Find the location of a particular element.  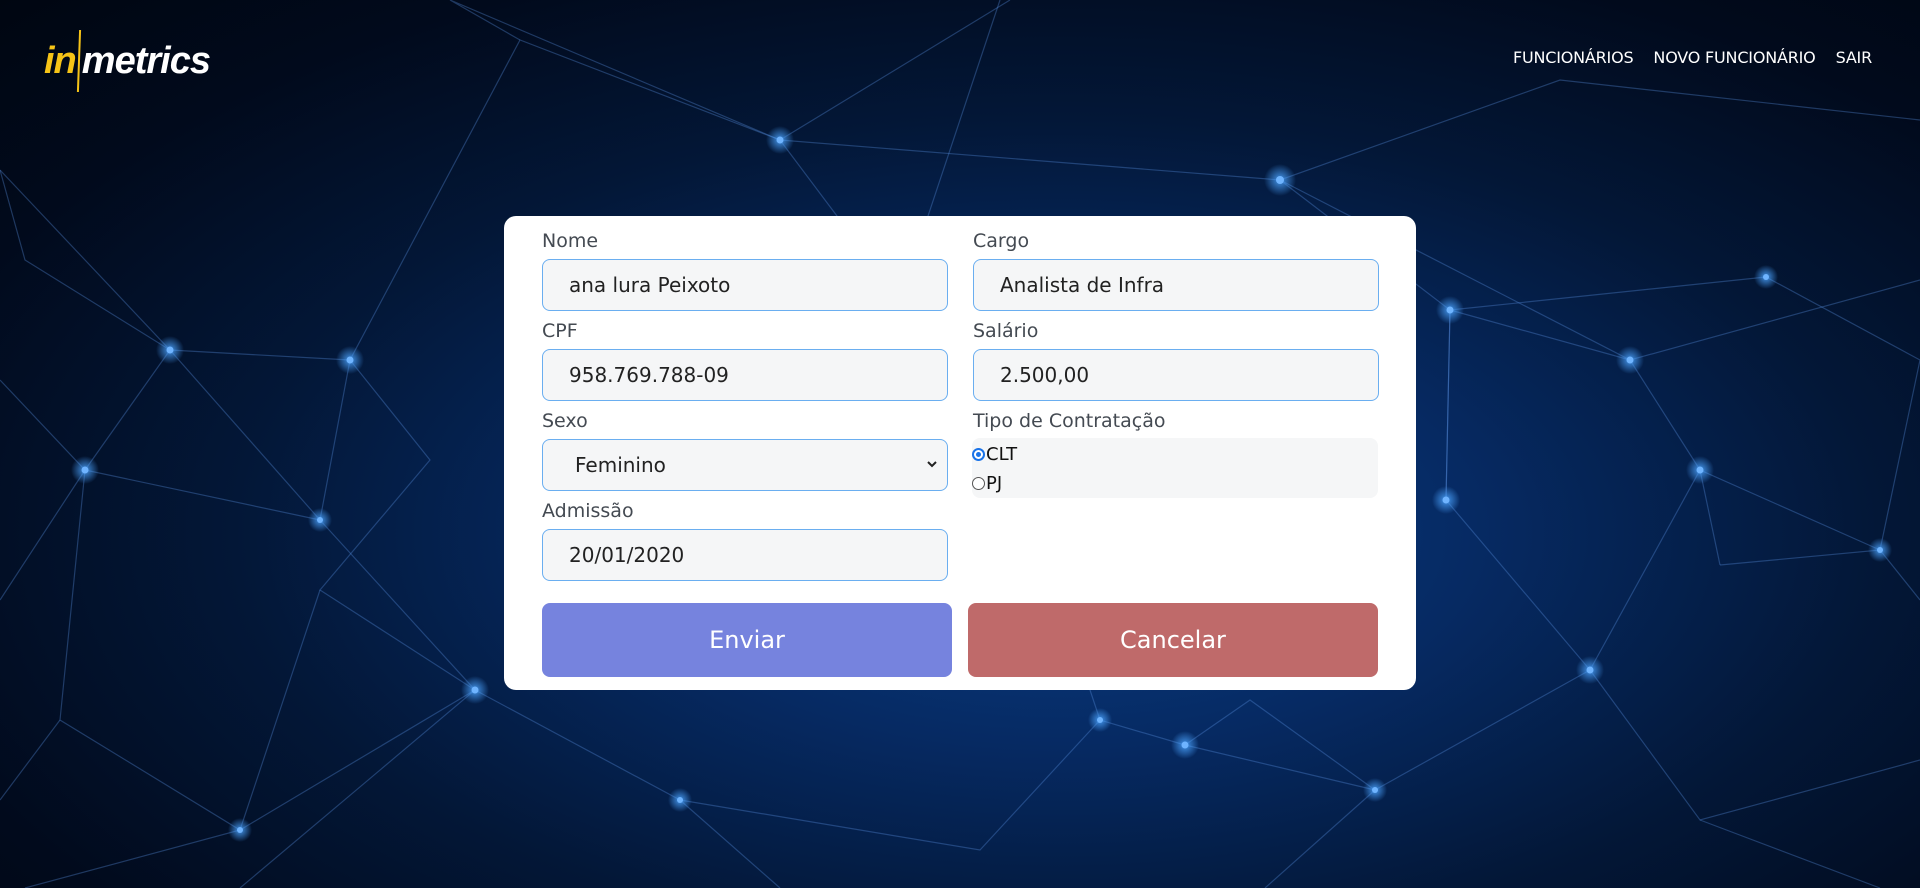

sexo-label: Sexo is located at coordinates (565, 421).